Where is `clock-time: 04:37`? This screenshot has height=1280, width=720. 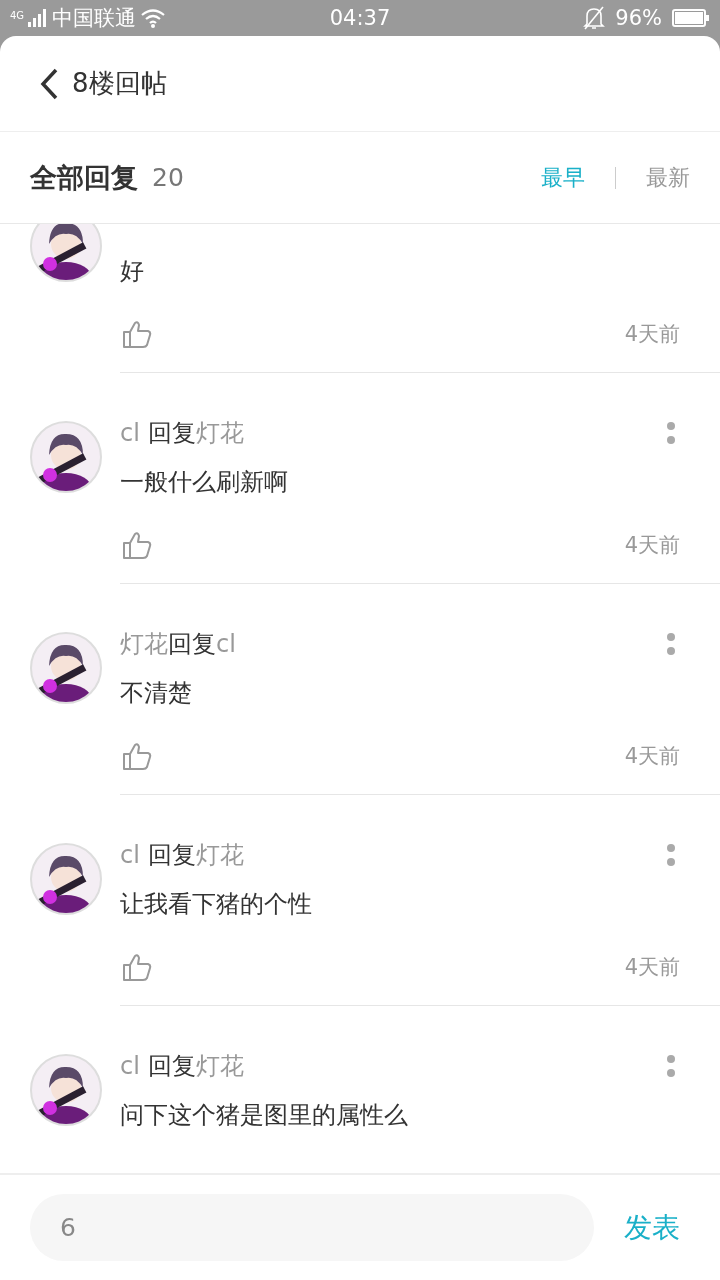 clock-time: 04:37 is located at coordinates (360, 18).